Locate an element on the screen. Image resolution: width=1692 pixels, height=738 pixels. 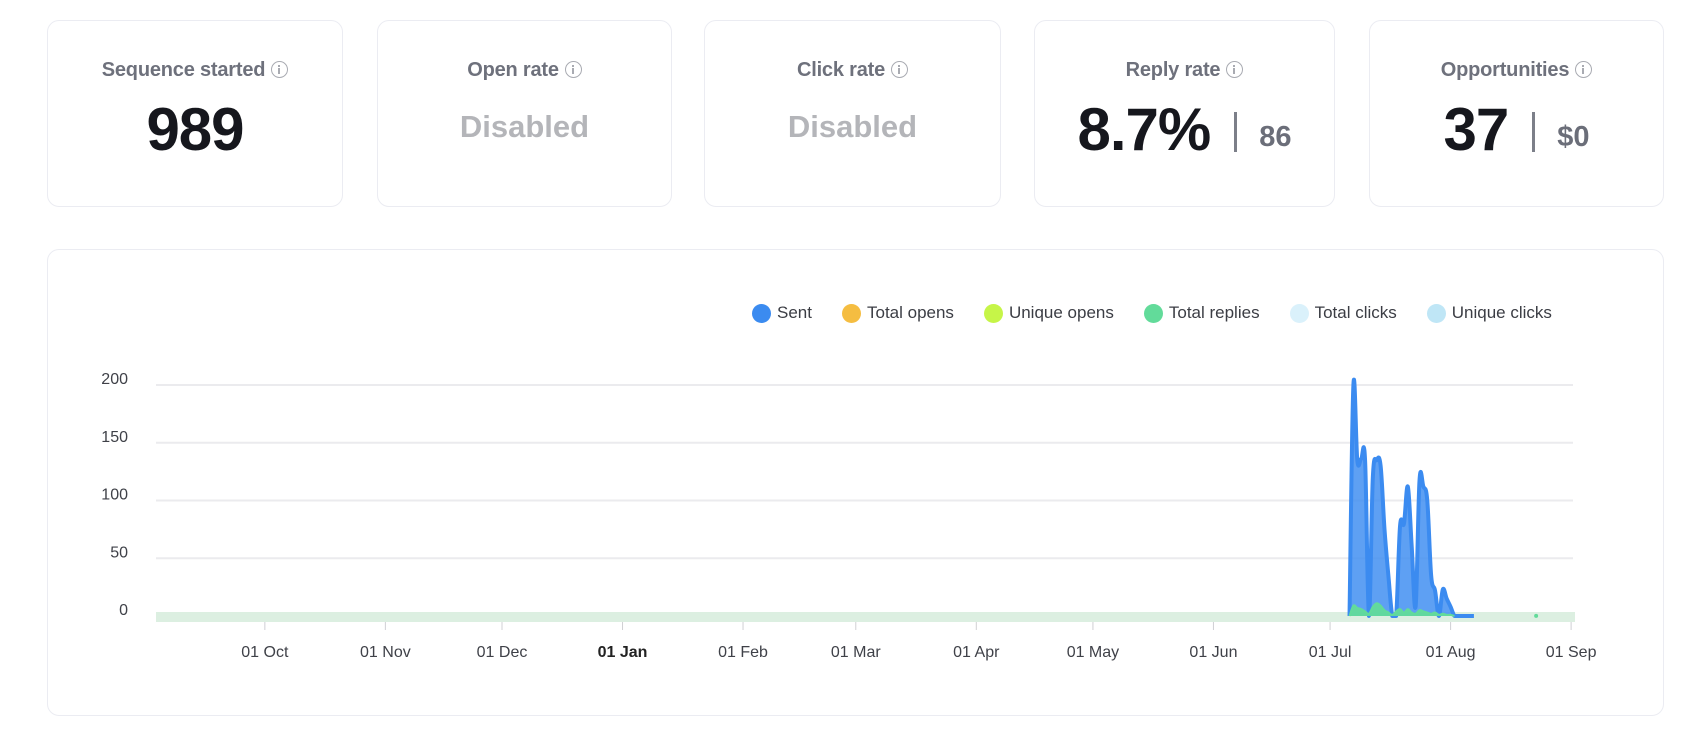
x-tick-label: 01 Feb is located at coordinates (743, 652).